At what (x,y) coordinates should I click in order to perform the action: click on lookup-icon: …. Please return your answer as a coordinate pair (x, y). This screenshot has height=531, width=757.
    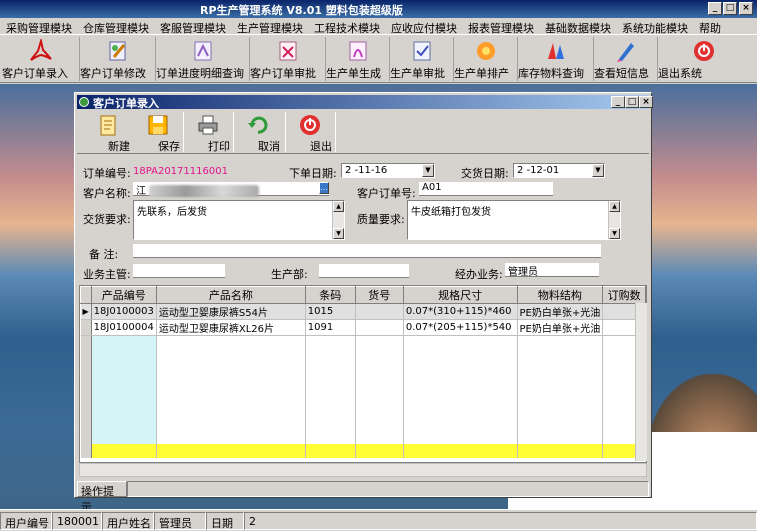
    Looking at the image, I should click on (324, 188).